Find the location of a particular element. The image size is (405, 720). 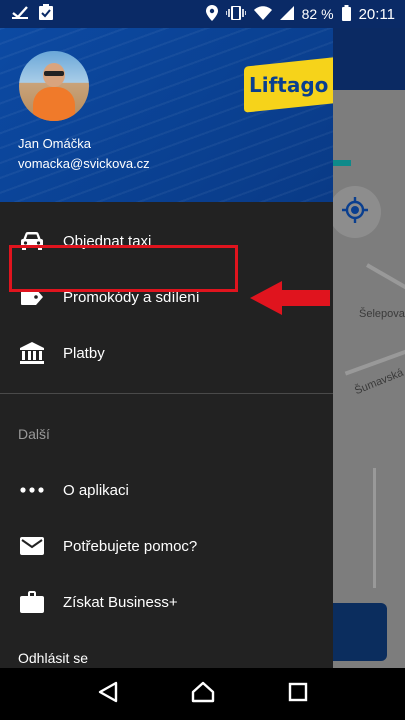

highlight-frame is located at coordinates (123, 268).